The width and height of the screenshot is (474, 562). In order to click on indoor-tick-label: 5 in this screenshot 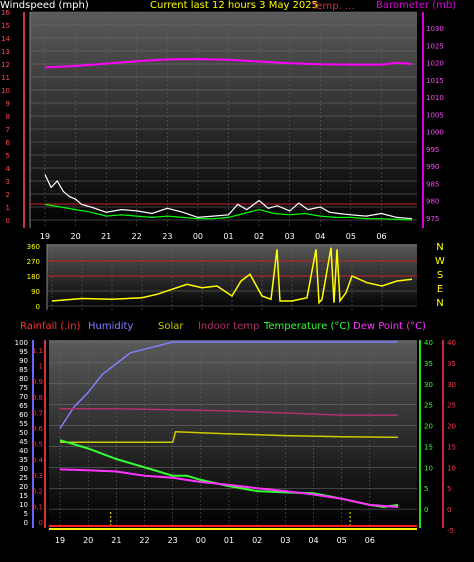, I will do `click(449, 489)`.